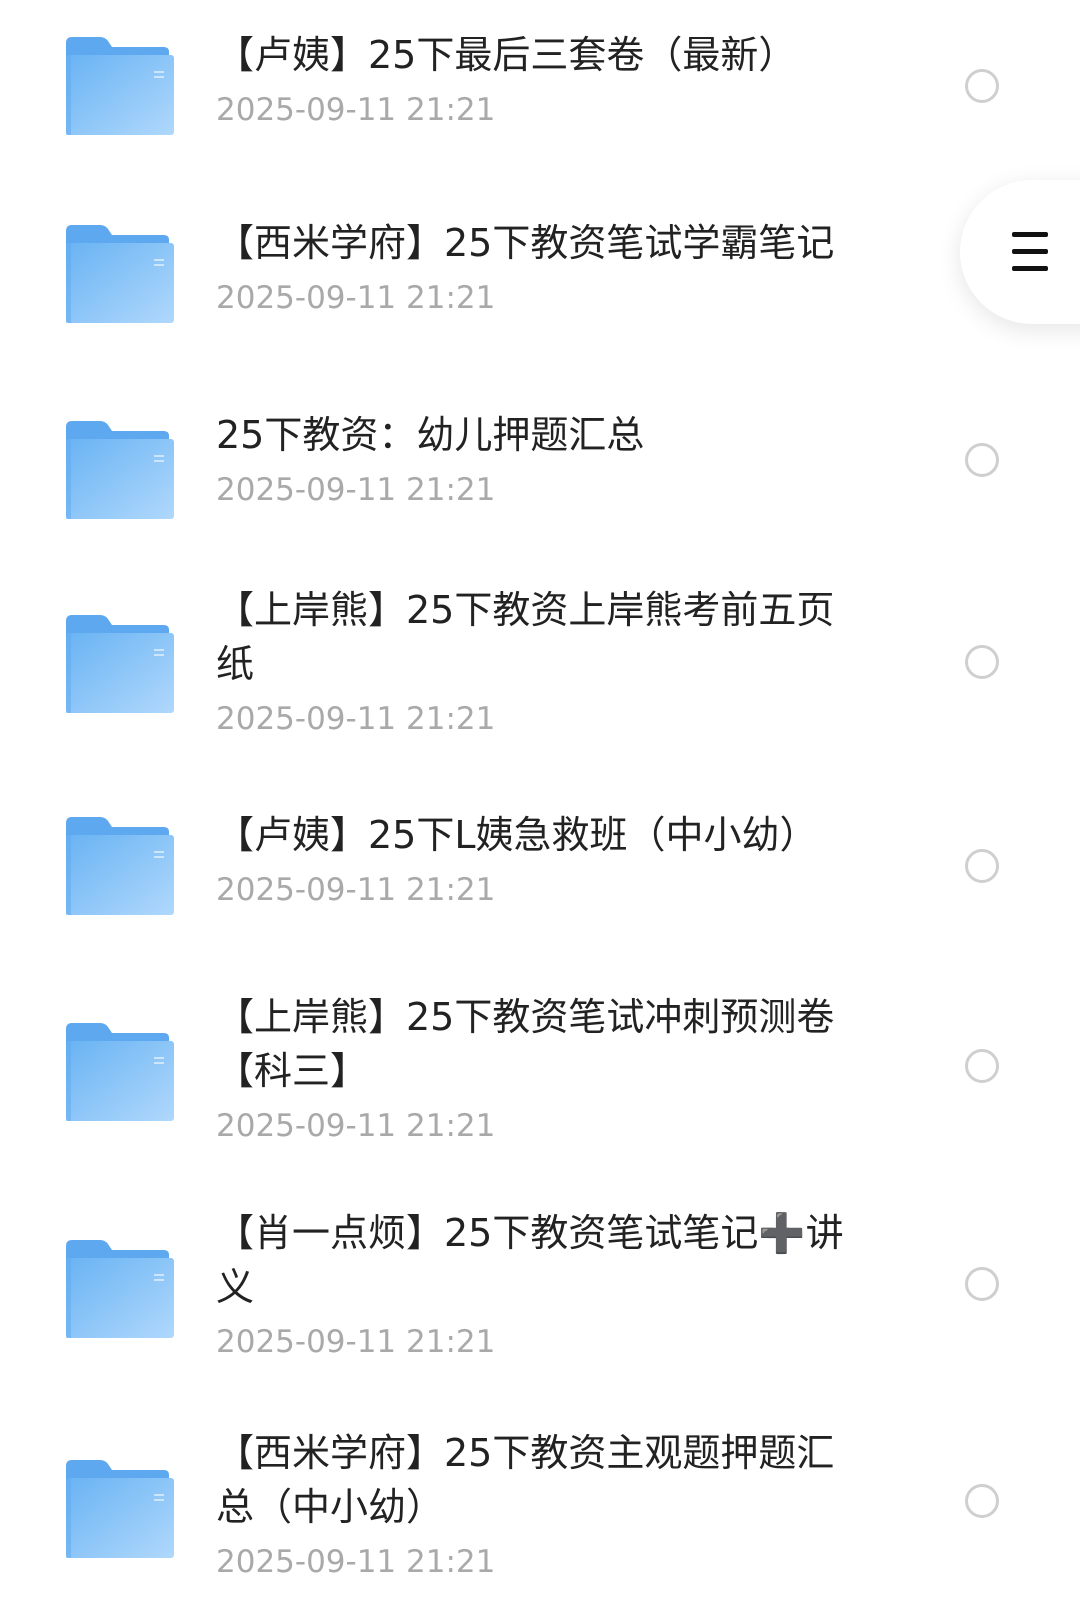  What do you see at coordinates (540, 85) in the screenshot?
I see `list-item: 【卢姨】25下最后三套卷（最新） 2025-09-11 21:21` at bounding box center [540, 85].